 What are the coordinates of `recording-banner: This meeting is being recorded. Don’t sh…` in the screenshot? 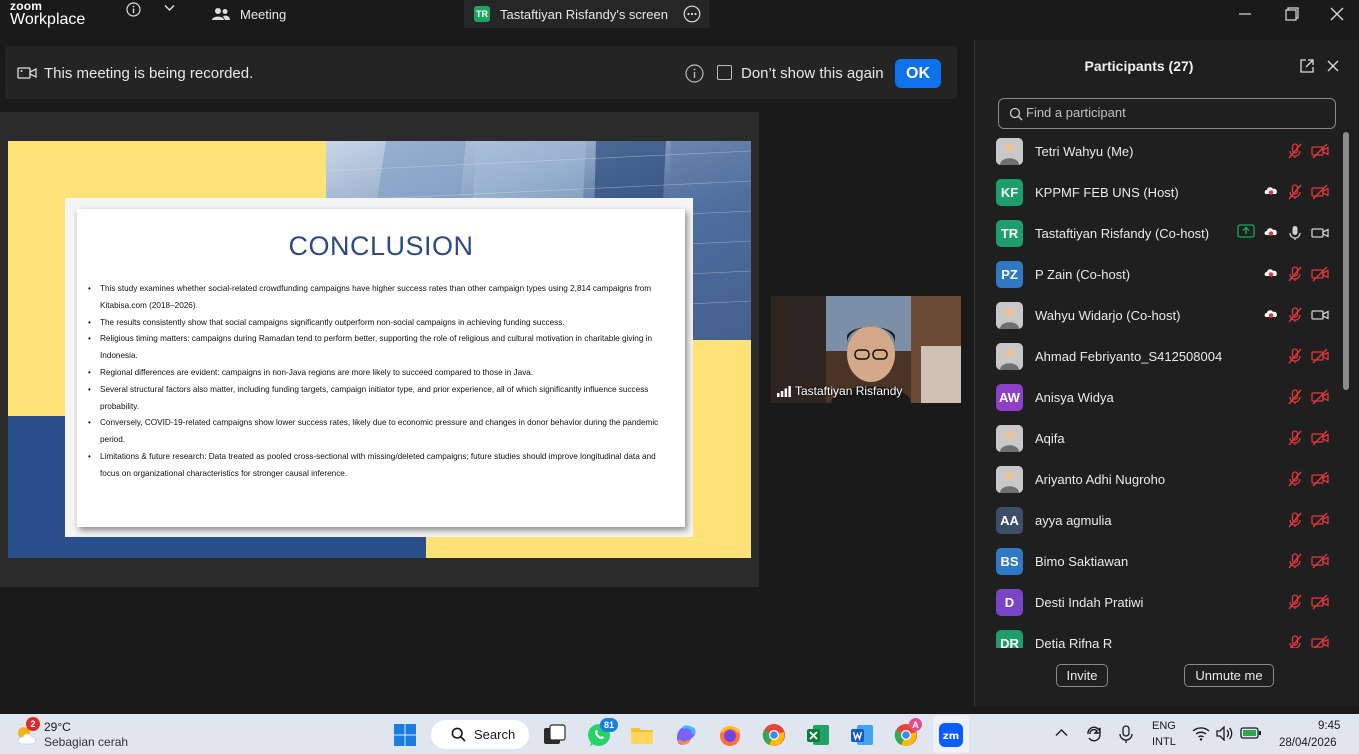 It's located at (481, 72).